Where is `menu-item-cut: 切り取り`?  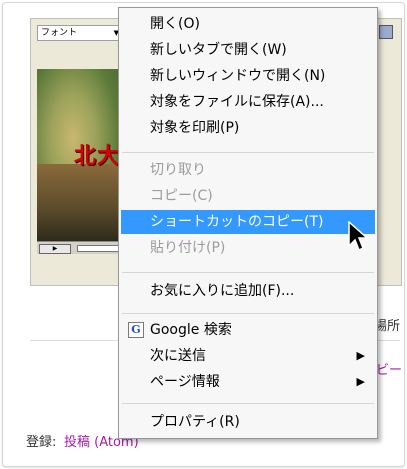
menu-item-cut: 切り取り is located at coordinates (178, 170).